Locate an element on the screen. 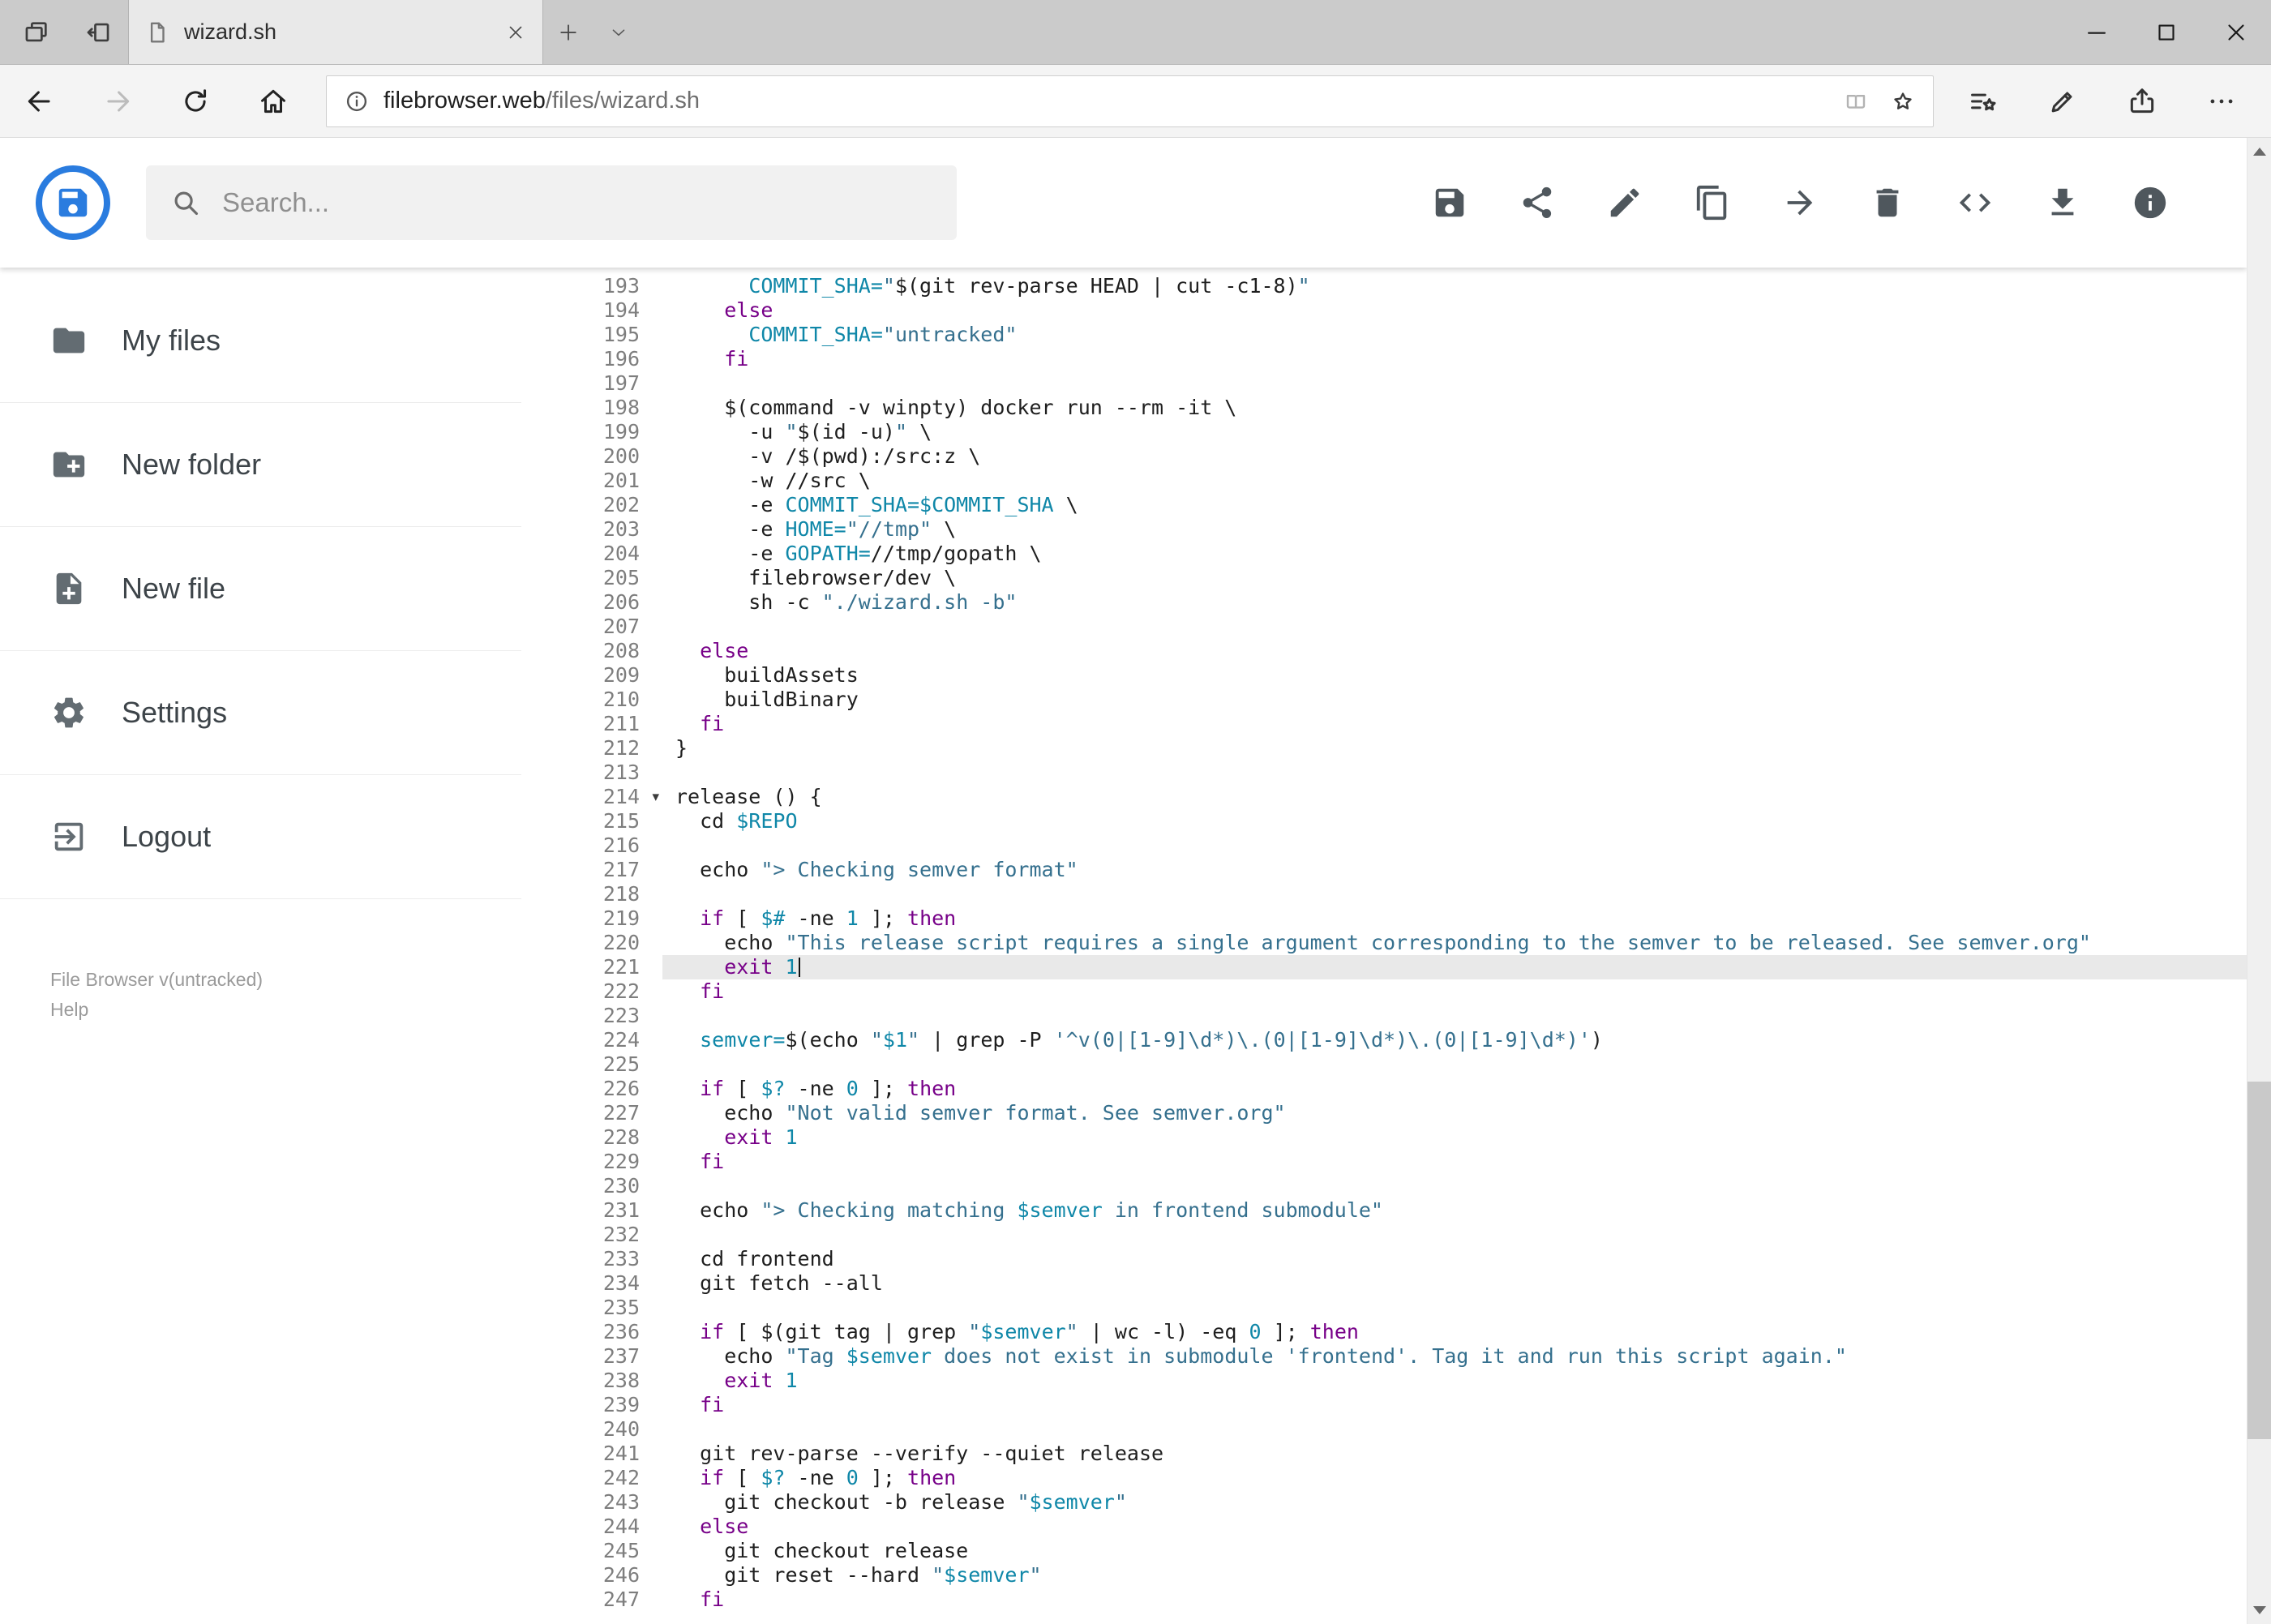 Image resolution: width=2271 pixels, height=1624 pixels. scrollbar-up-arrow is located at coordinates (2259, 151).